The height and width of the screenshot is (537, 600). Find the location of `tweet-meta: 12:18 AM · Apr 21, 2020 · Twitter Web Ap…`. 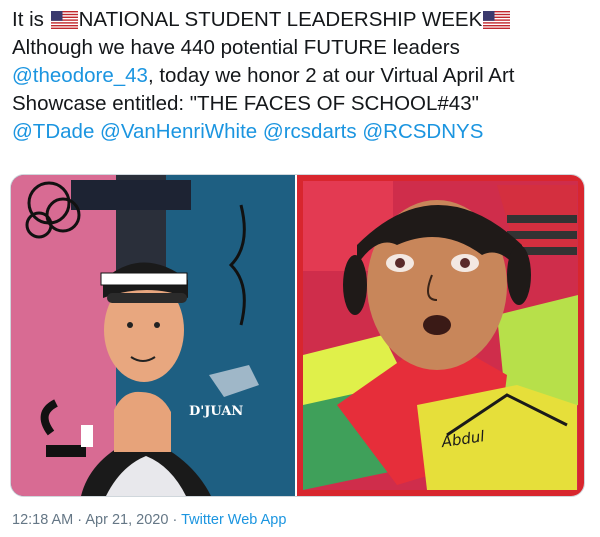

tweet-meta: 12:18 AM · Apr 21, 2020 · Twitter Web Ap… is located at coordinates (149, 520).